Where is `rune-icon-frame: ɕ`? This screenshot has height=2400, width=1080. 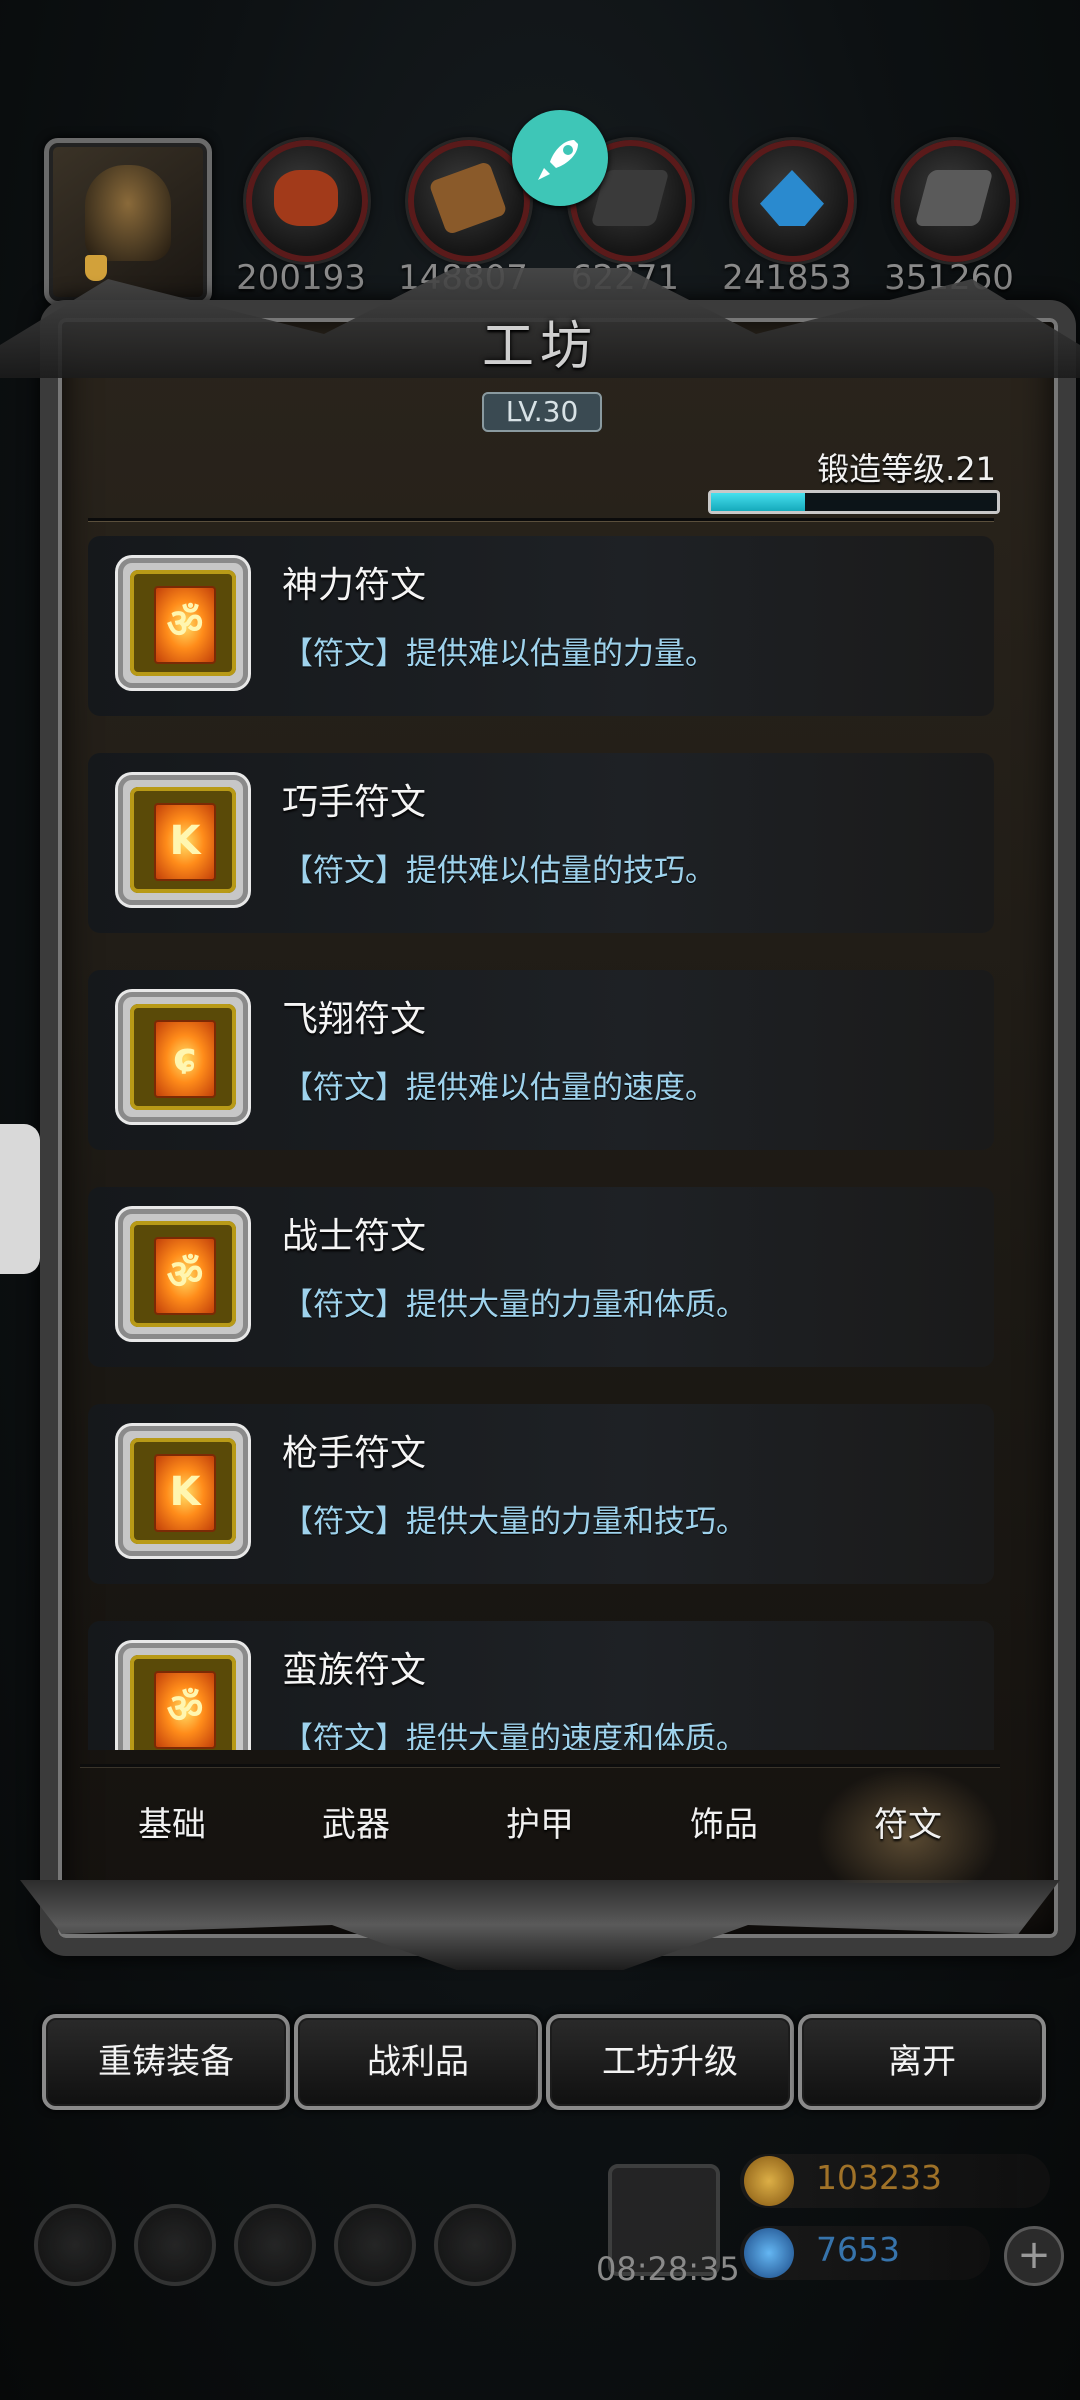
rune-icon-frame: ɕ is located at coordinates (183, 1057).